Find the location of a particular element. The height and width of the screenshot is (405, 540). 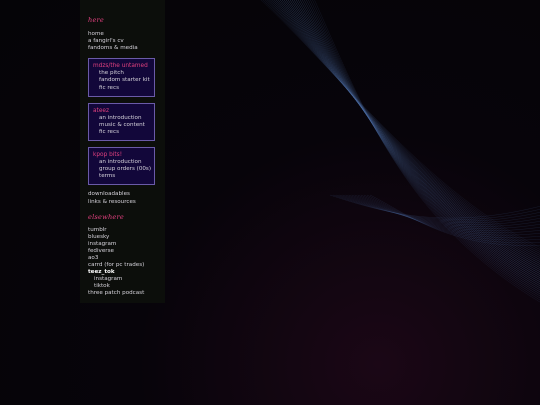

box-link-starter-kit: fandom starter kit is located at coordinates (122, 80).